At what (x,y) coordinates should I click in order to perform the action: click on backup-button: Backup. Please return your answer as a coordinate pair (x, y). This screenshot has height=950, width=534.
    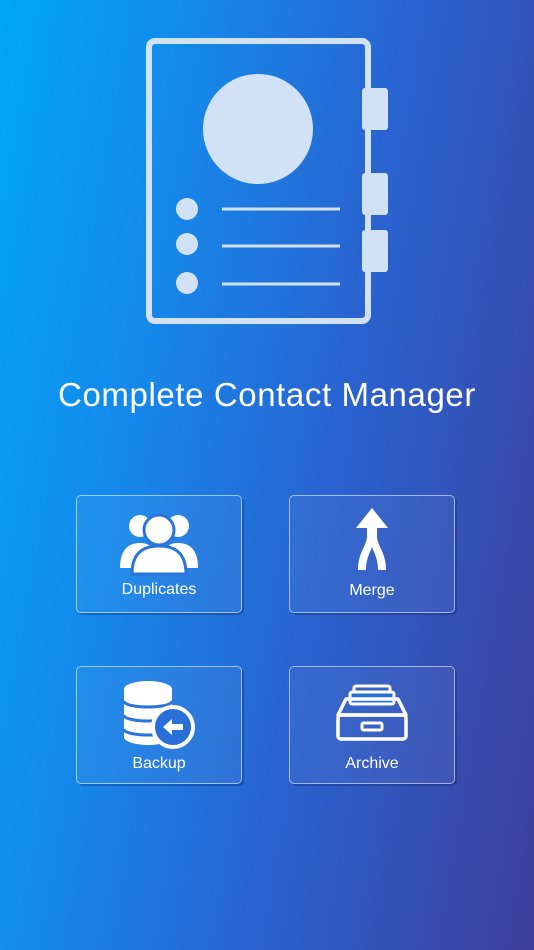
    Looking at the image, I should click on (159, 725).